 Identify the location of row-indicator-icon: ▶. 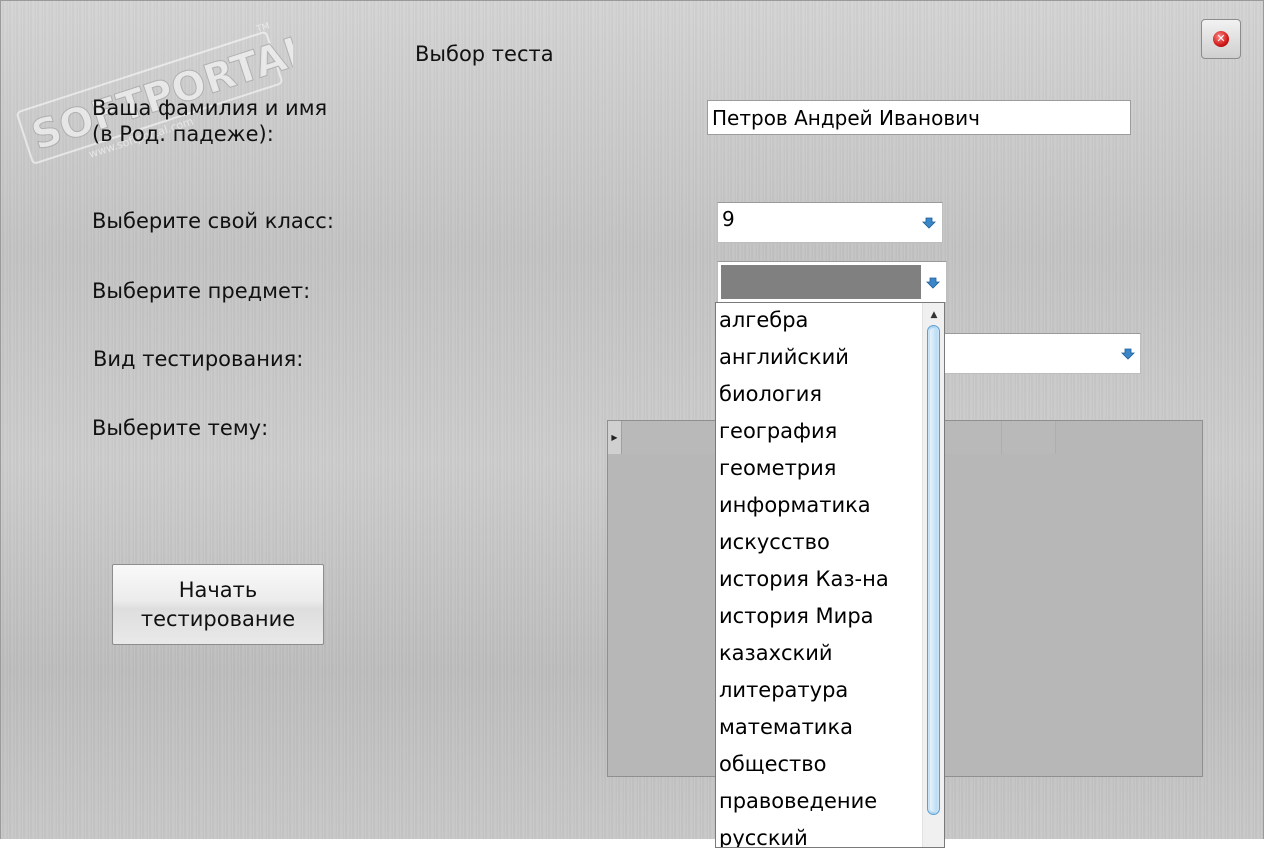
(615, 437).